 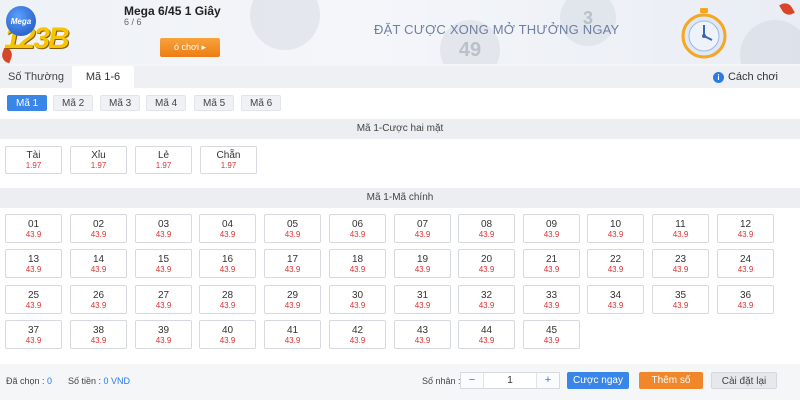 I want to click on site-logo: 123B Mega, so click(x=65, y=32).